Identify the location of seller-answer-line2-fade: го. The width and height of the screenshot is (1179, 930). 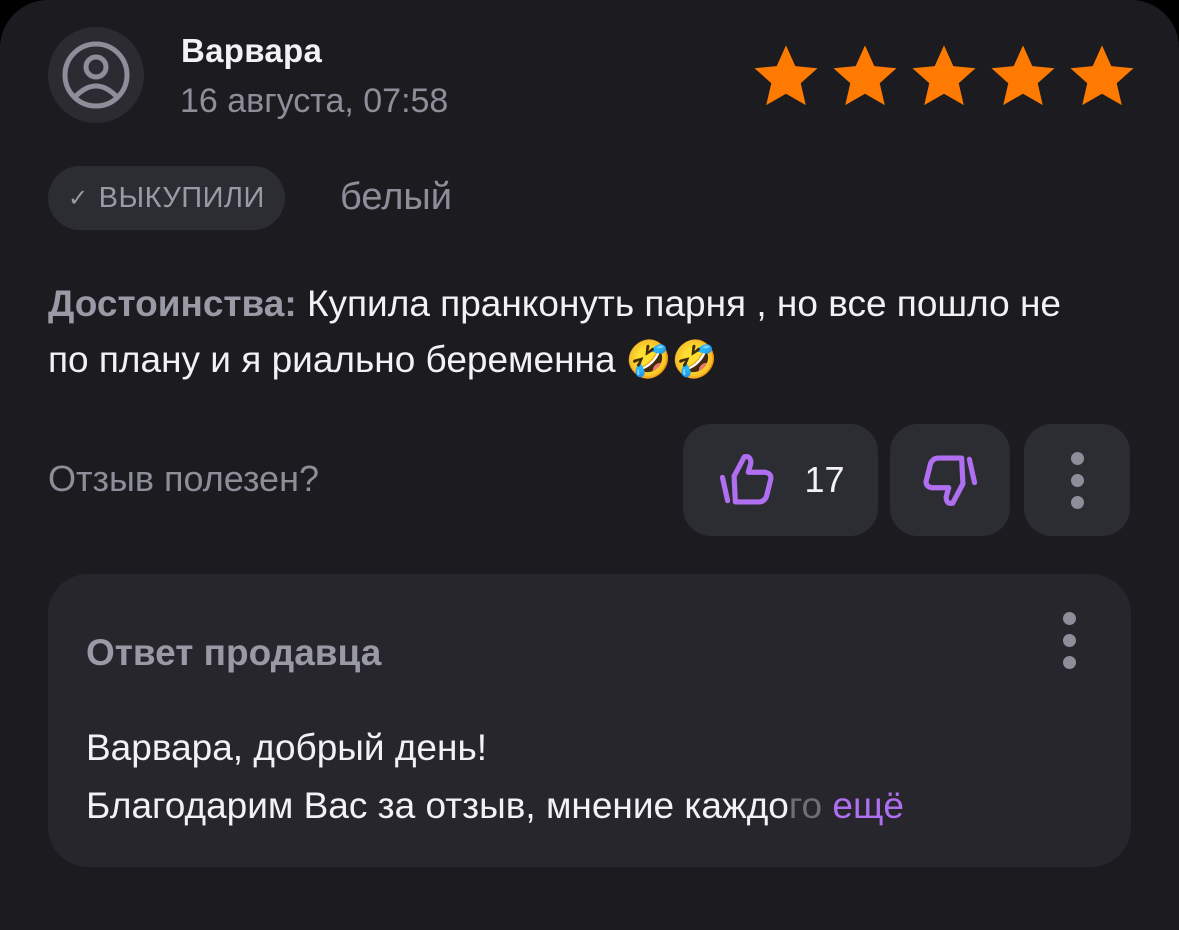
(805, 805).